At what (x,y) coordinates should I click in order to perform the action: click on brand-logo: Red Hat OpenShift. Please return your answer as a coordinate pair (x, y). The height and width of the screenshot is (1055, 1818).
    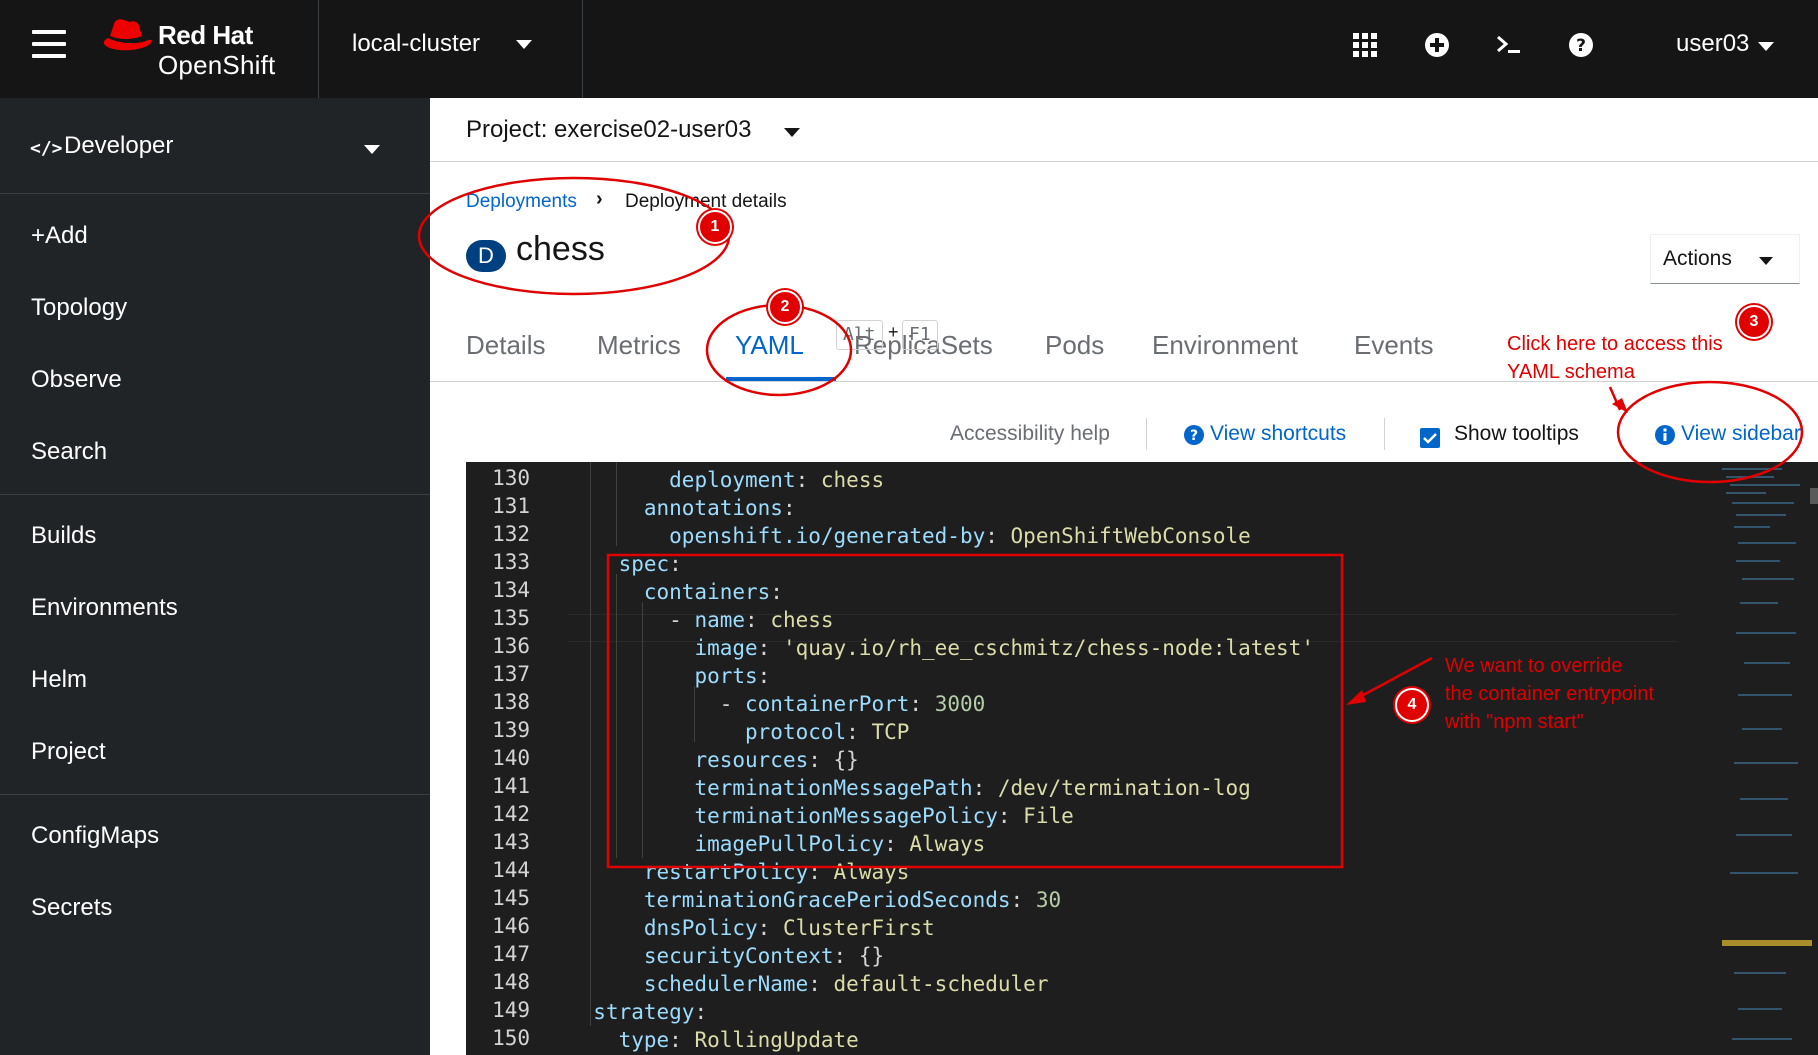
    Looking at the image, I should click on (200, 49).